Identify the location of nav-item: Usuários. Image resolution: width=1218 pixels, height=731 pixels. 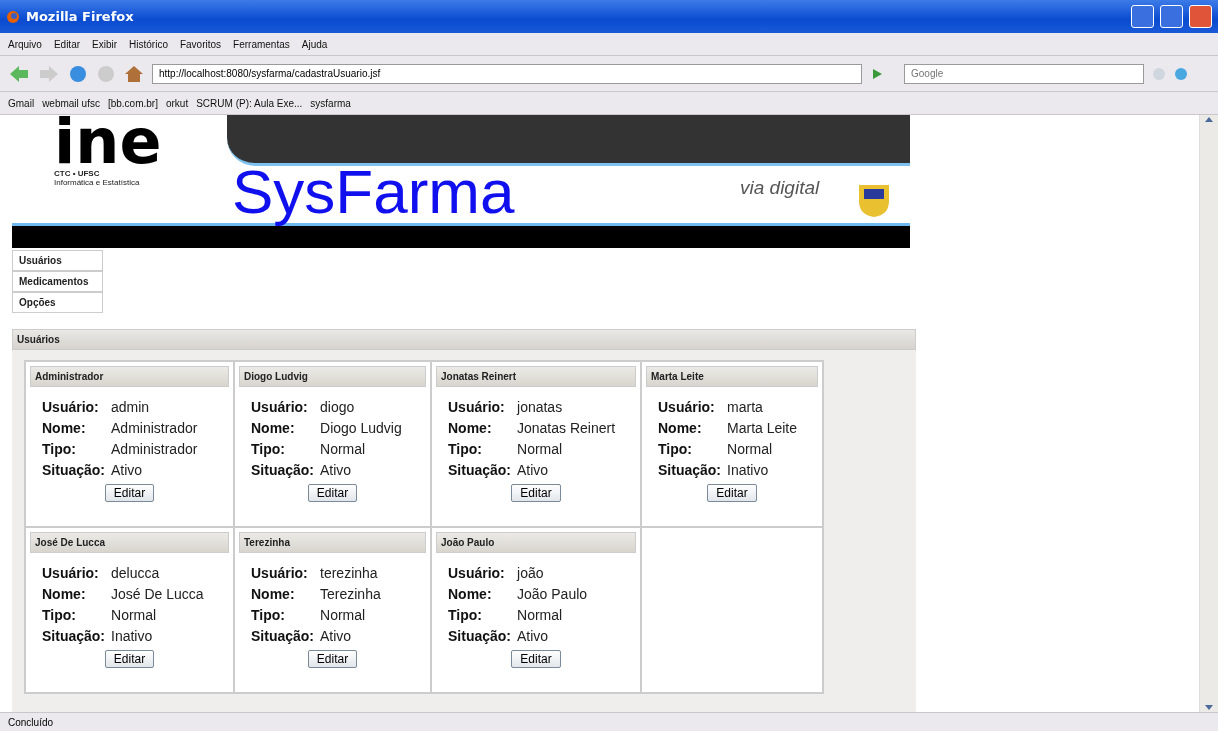
(57, 260).